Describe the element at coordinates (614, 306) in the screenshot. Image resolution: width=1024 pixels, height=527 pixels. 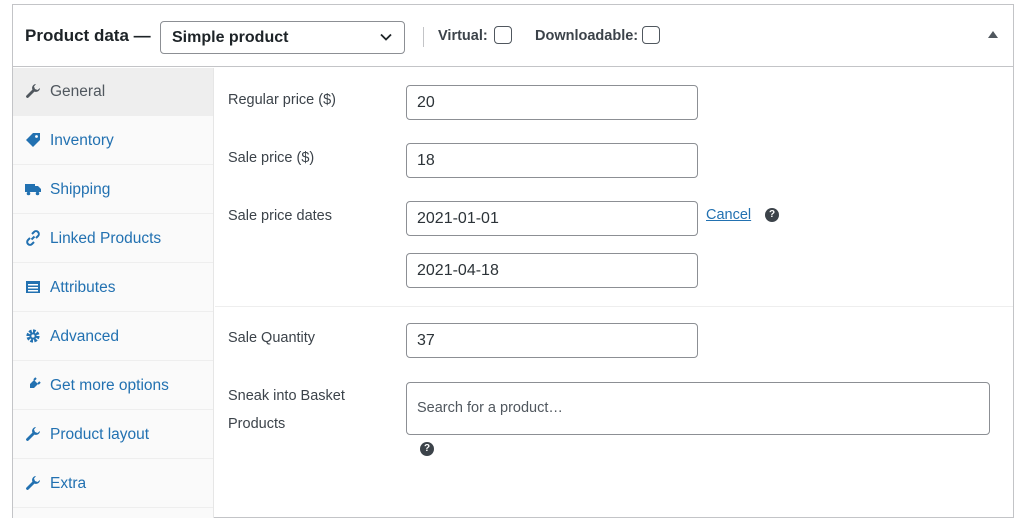
I see `section-divider` at that location.